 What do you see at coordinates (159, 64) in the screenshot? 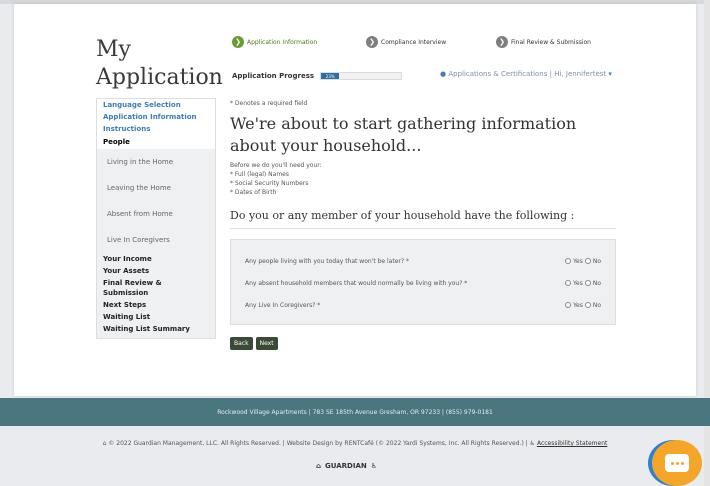
I see `page-title: My Application` at bounding box center [159, 64].